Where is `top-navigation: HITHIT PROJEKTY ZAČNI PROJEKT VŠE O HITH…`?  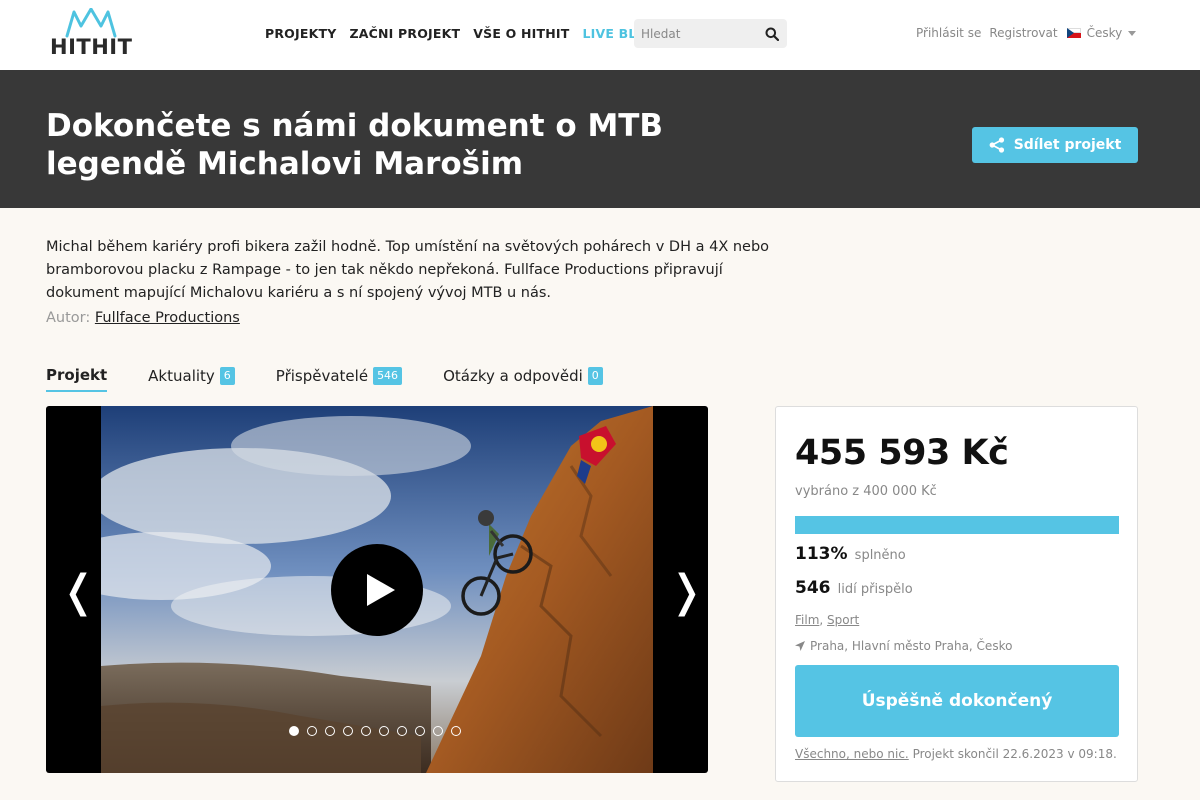 top-navigation: HITHIT PROJEKTY ZAČNI PROJEKT VŠE O HITH… is located at coordinates (600, 35).